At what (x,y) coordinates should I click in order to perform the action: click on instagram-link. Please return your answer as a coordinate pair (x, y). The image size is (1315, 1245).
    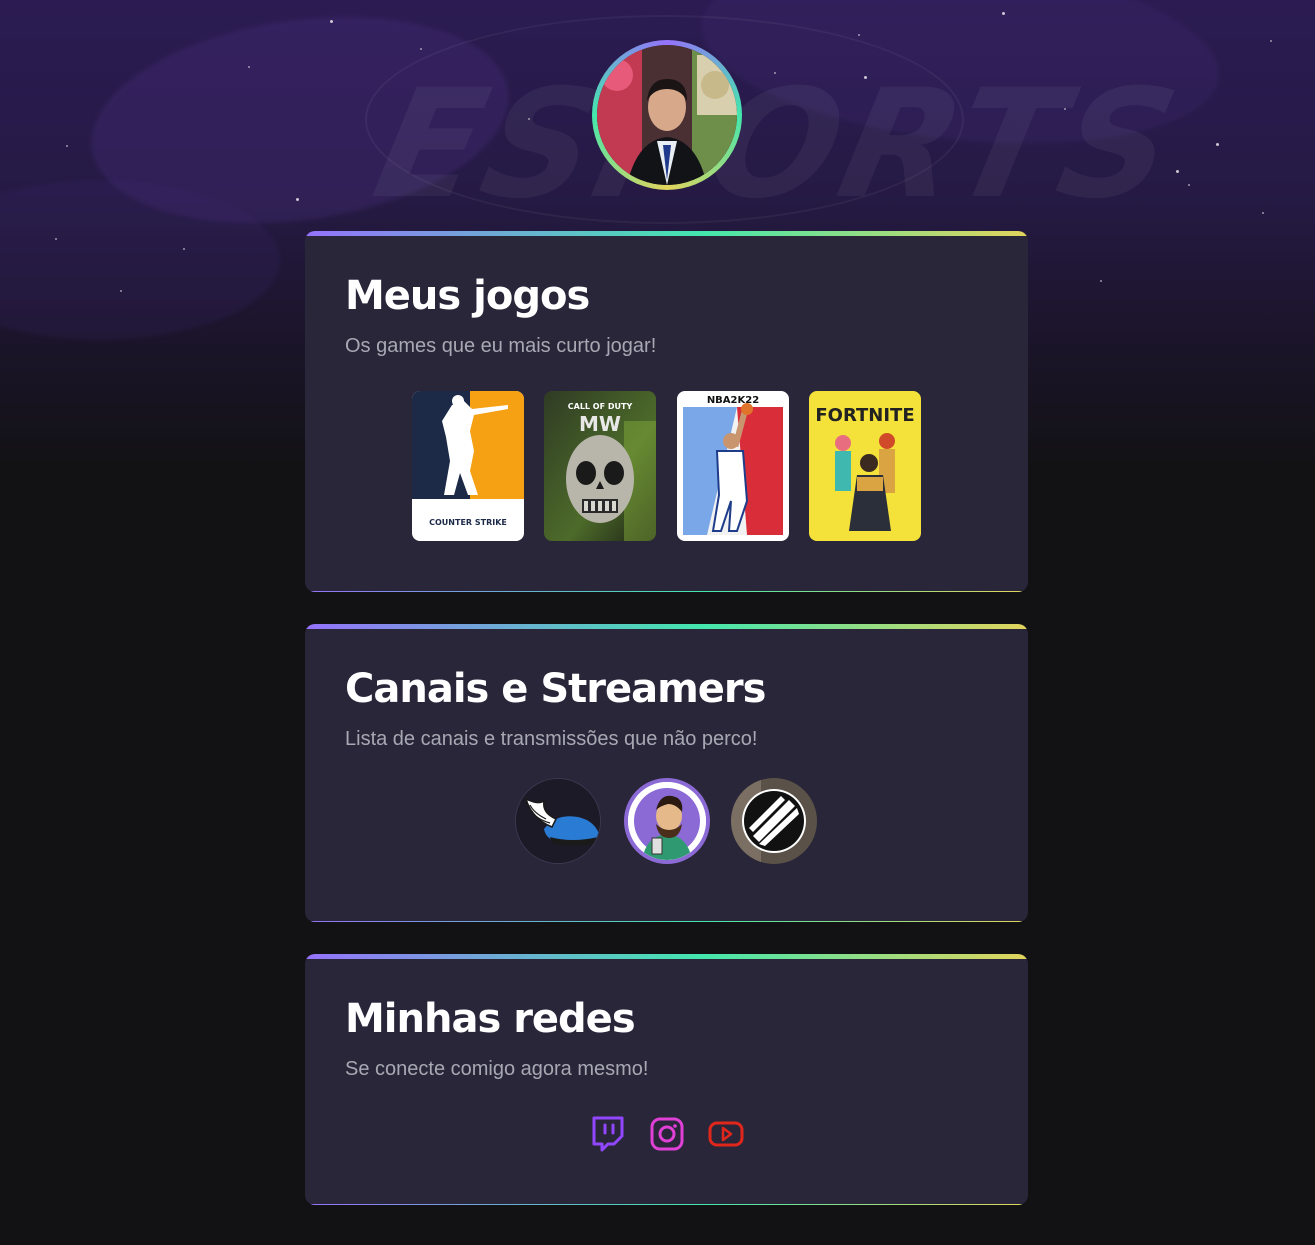
    Looking at the image, I should click on (667, 1134).